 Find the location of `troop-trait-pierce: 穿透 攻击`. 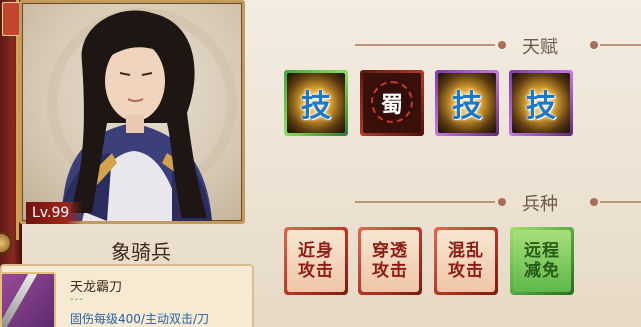

troop-trait-pierce: 穿透 攻击 is located at coordinates (390, 261).